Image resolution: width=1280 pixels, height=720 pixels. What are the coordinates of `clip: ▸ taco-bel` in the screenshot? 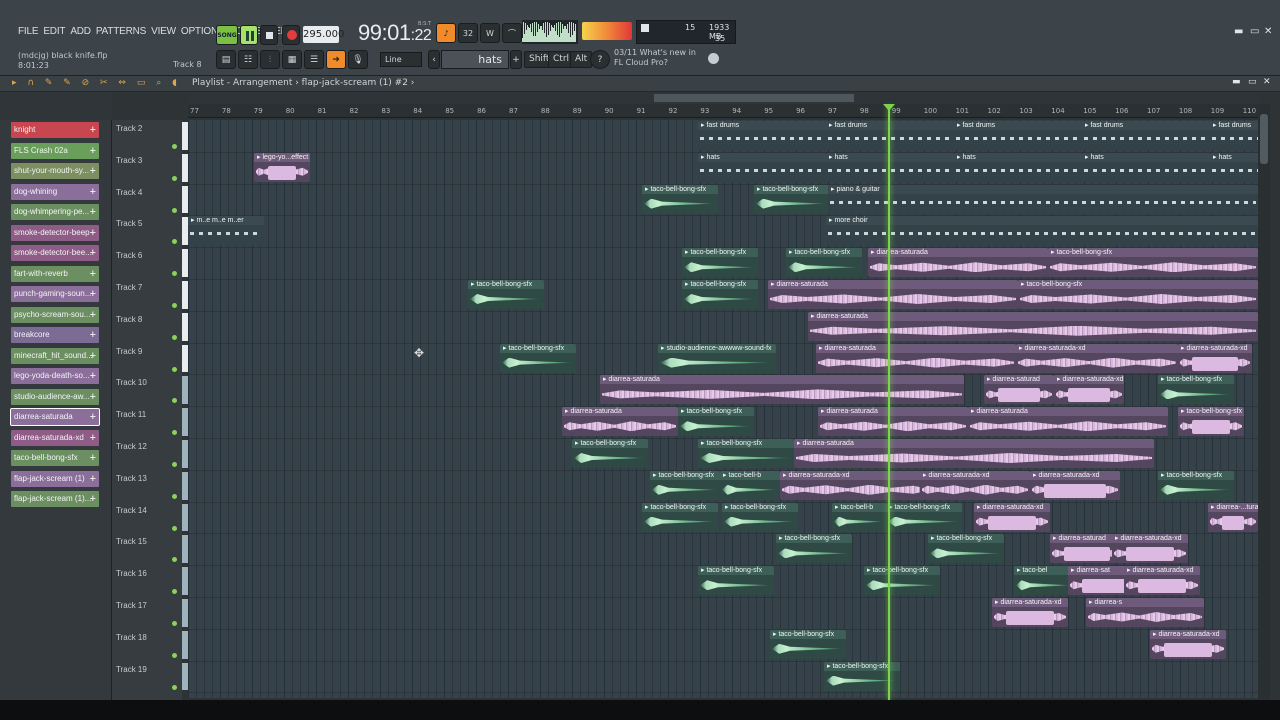 It's located at (1044, 581).